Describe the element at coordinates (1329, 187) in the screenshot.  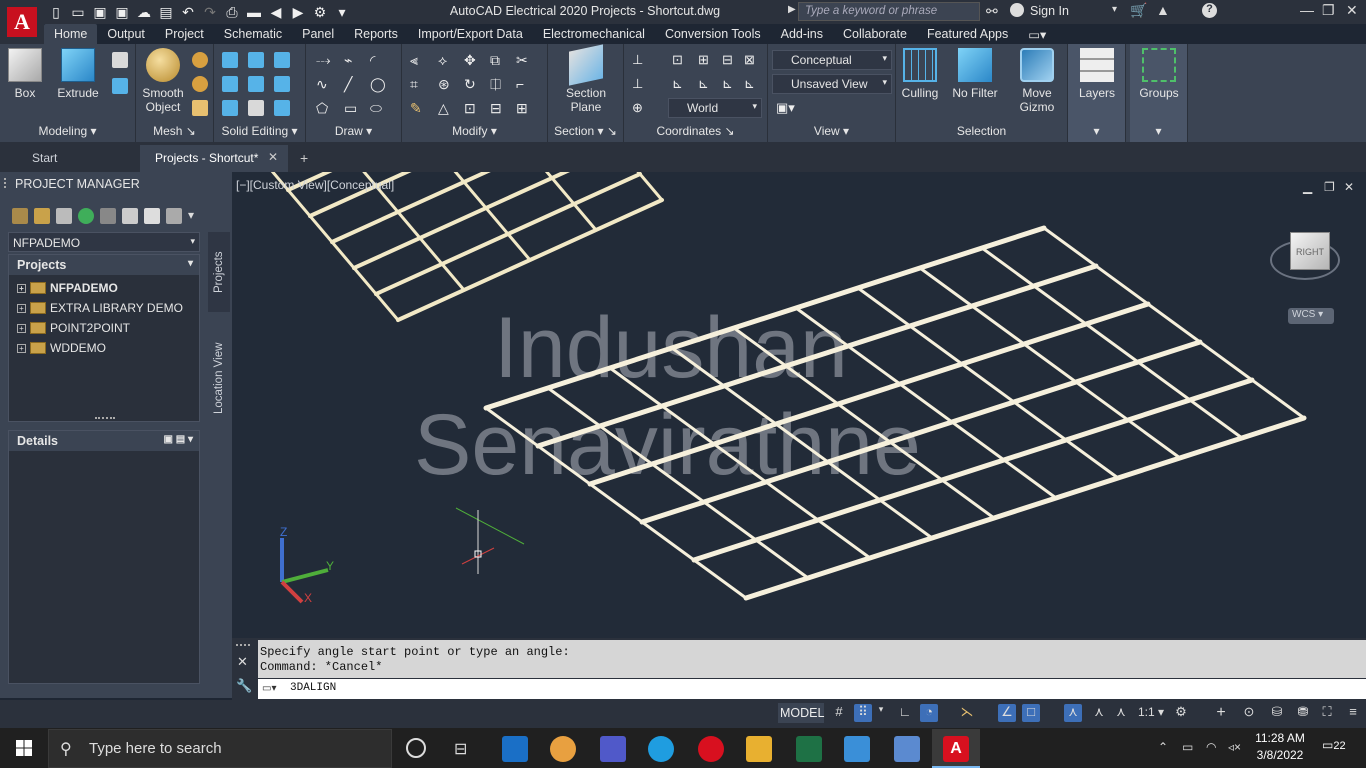
I see `viewport-restore-icon: ❐` at that location.